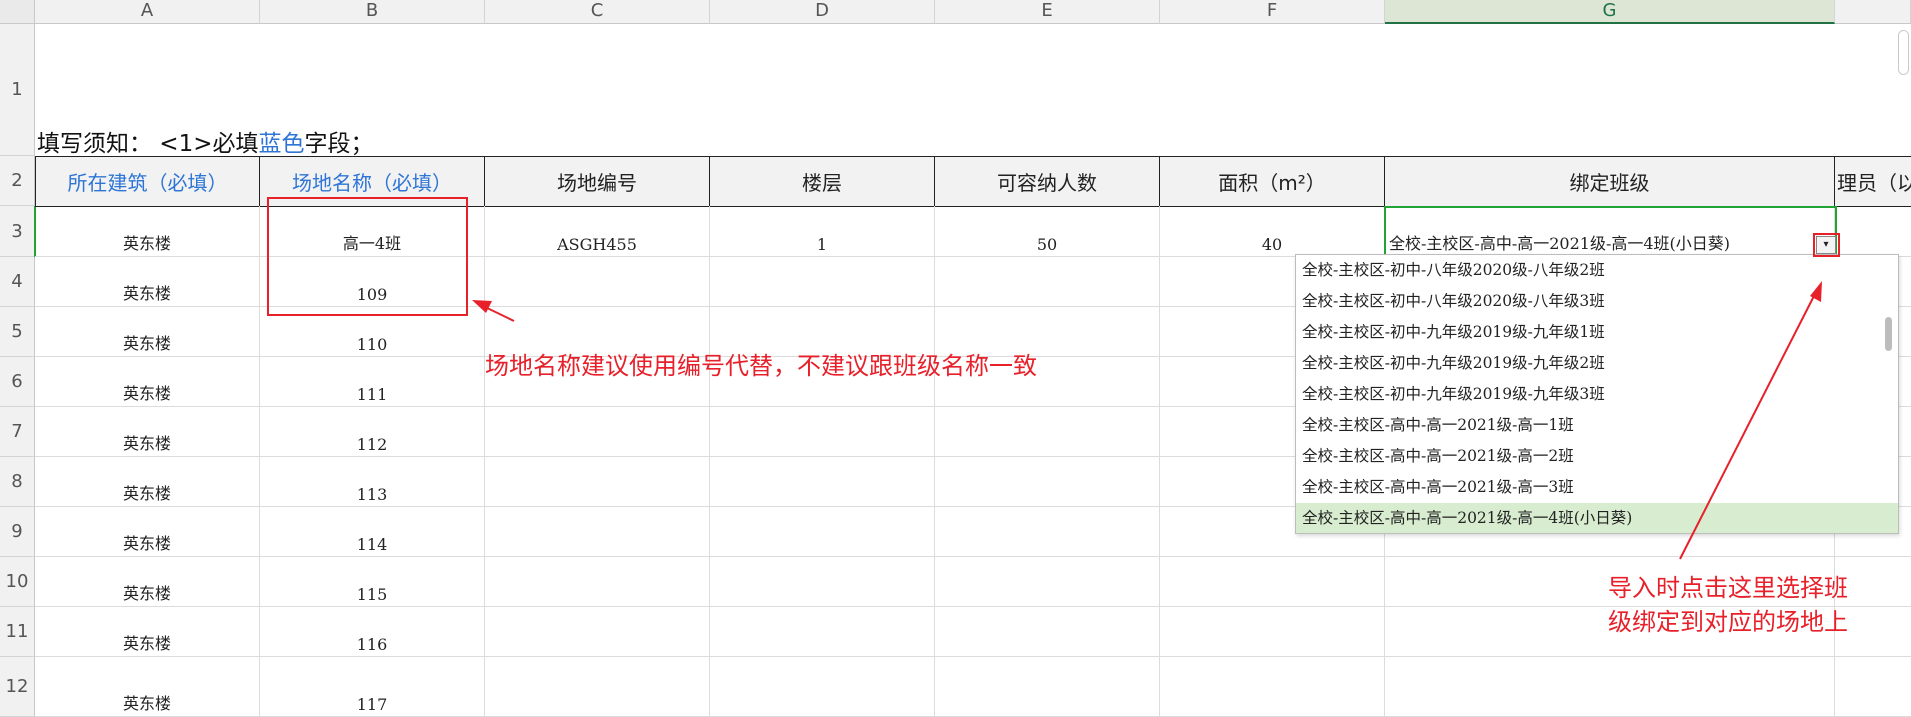 The width and height of the screenshot is (1911, 717). What do you see at coordinates (372, 687) in the screenshot?
I see `cell-venue-name: 117` at bounding box center [372, 687].